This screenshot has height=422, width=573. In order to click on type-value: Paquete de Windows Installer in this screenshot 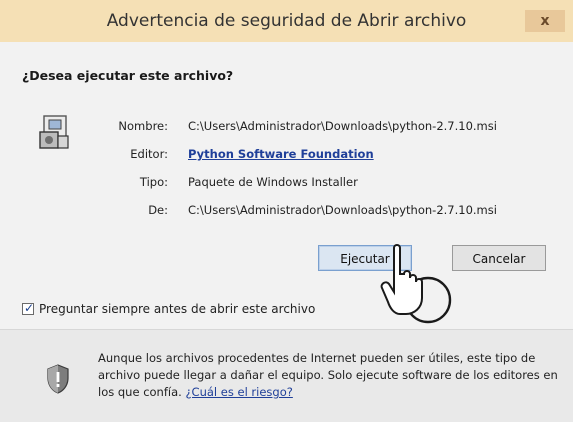, I will do `click(273, 182)`.